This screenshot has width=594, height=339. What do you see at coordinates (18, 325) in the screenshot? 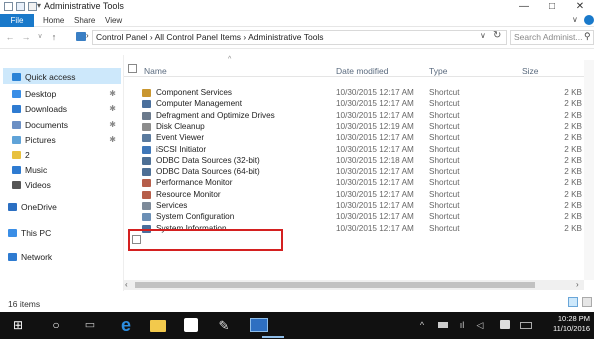
I see `start-icon: ⊞` at bounding box center [18, 325].